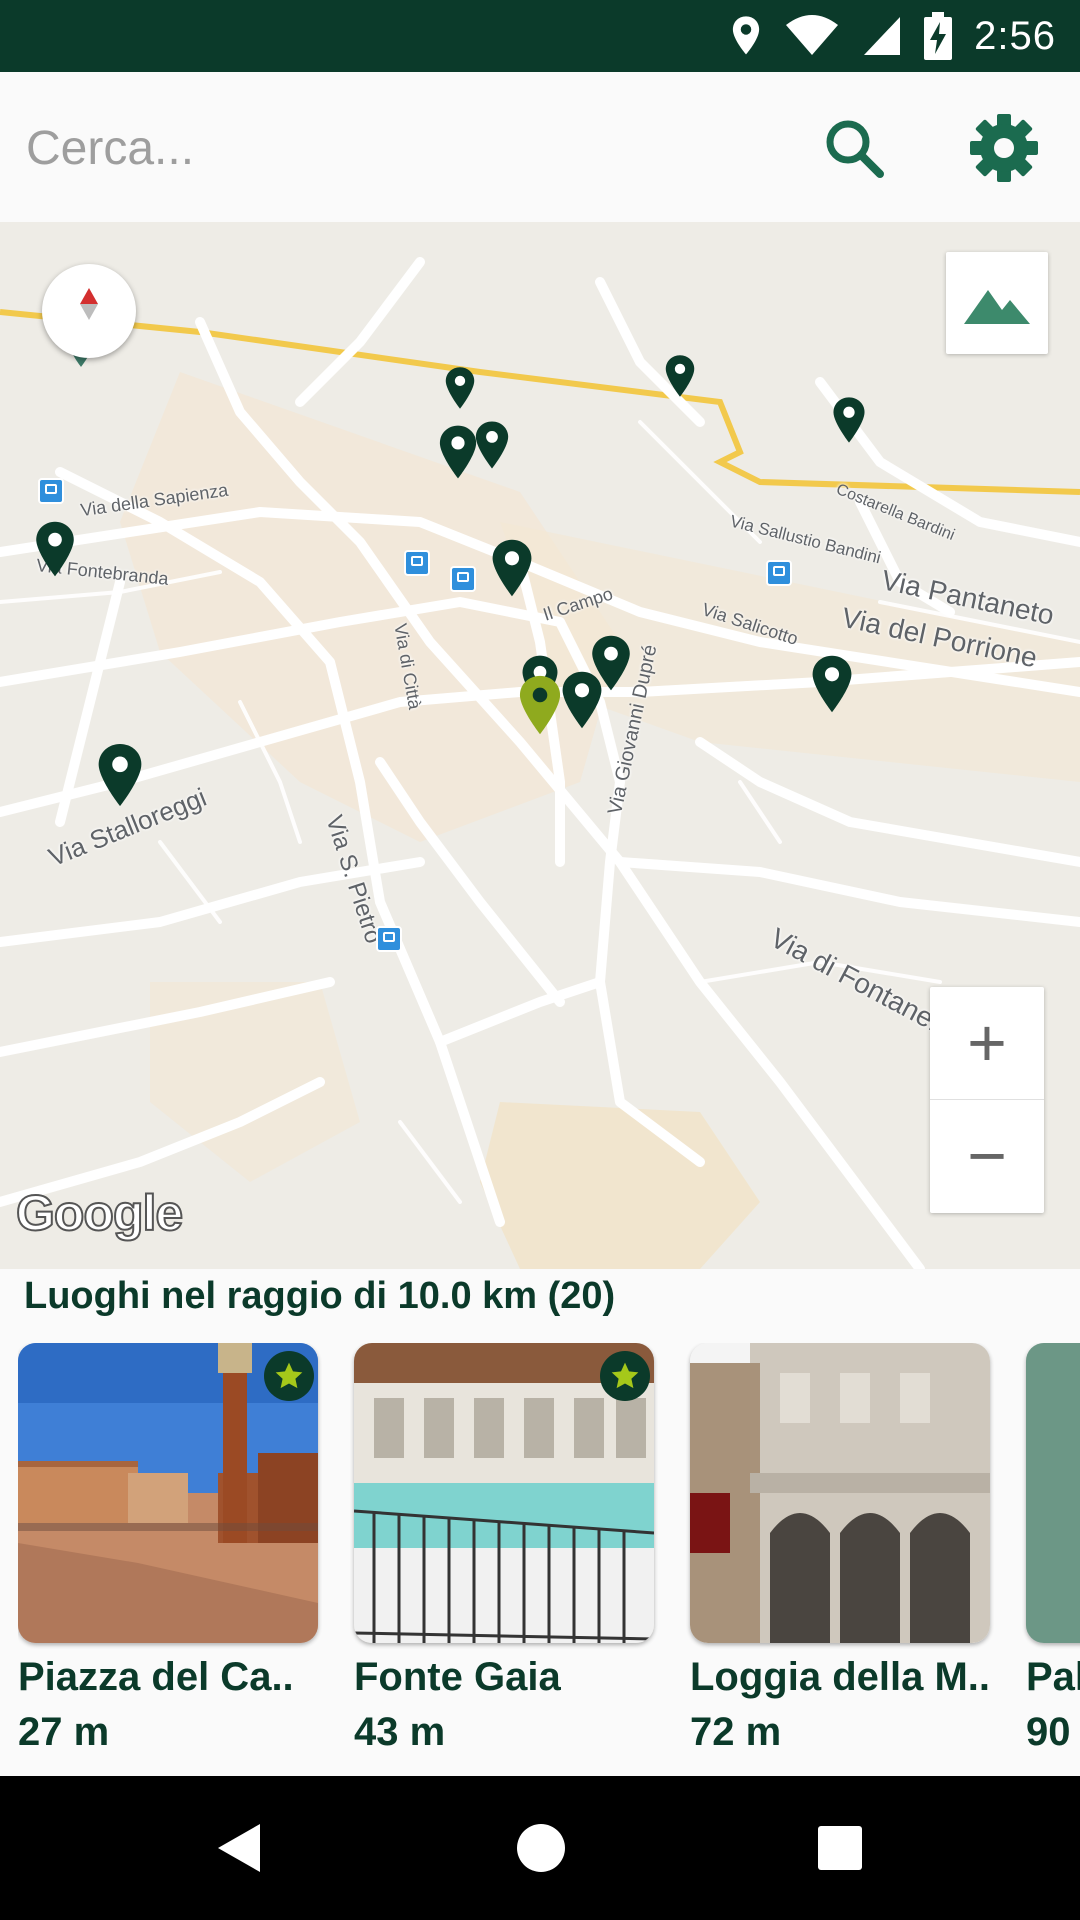 The image size is (1080, 1920). What do you see at coordinates (854, 148) in the screenshot?
I see `search-icon` at bounding box center [854, 148].